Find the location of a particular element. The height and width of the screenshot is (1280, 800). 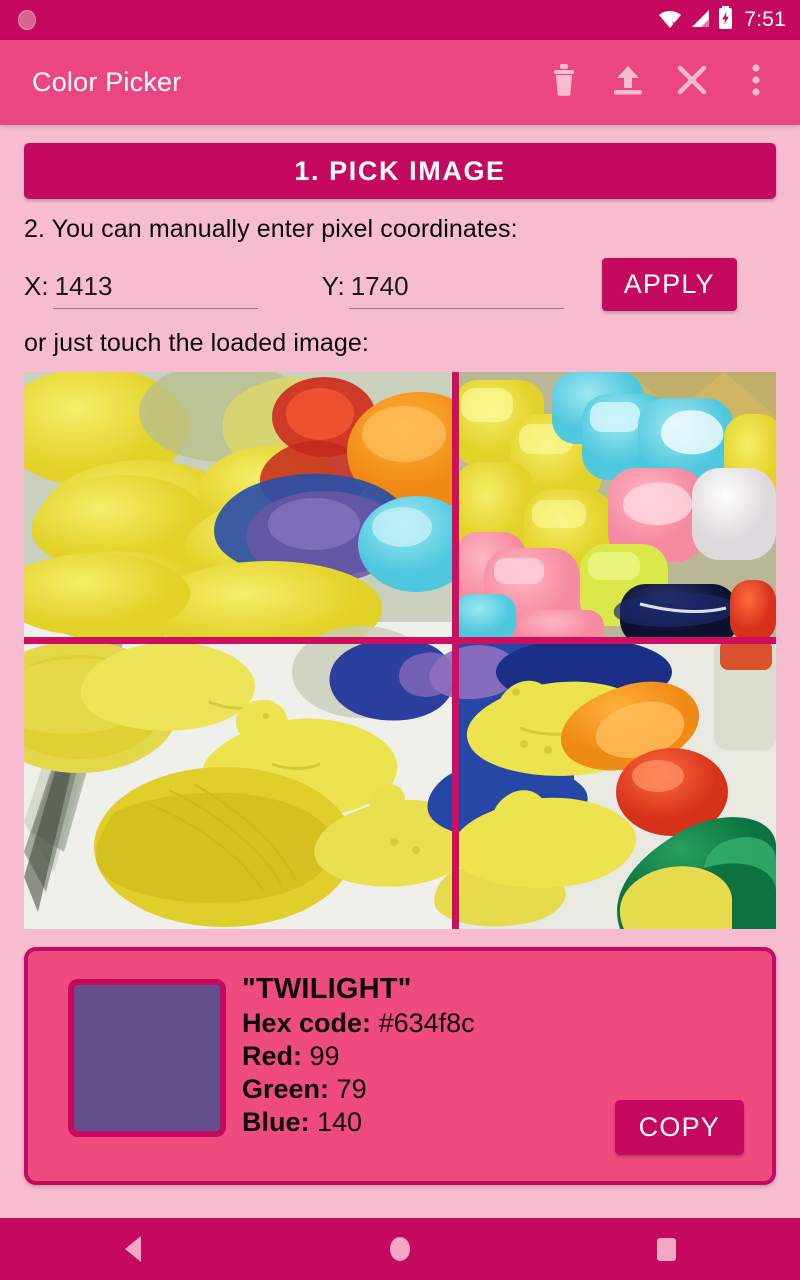

color-swatch-frame is located at coordinates (147, 1058).